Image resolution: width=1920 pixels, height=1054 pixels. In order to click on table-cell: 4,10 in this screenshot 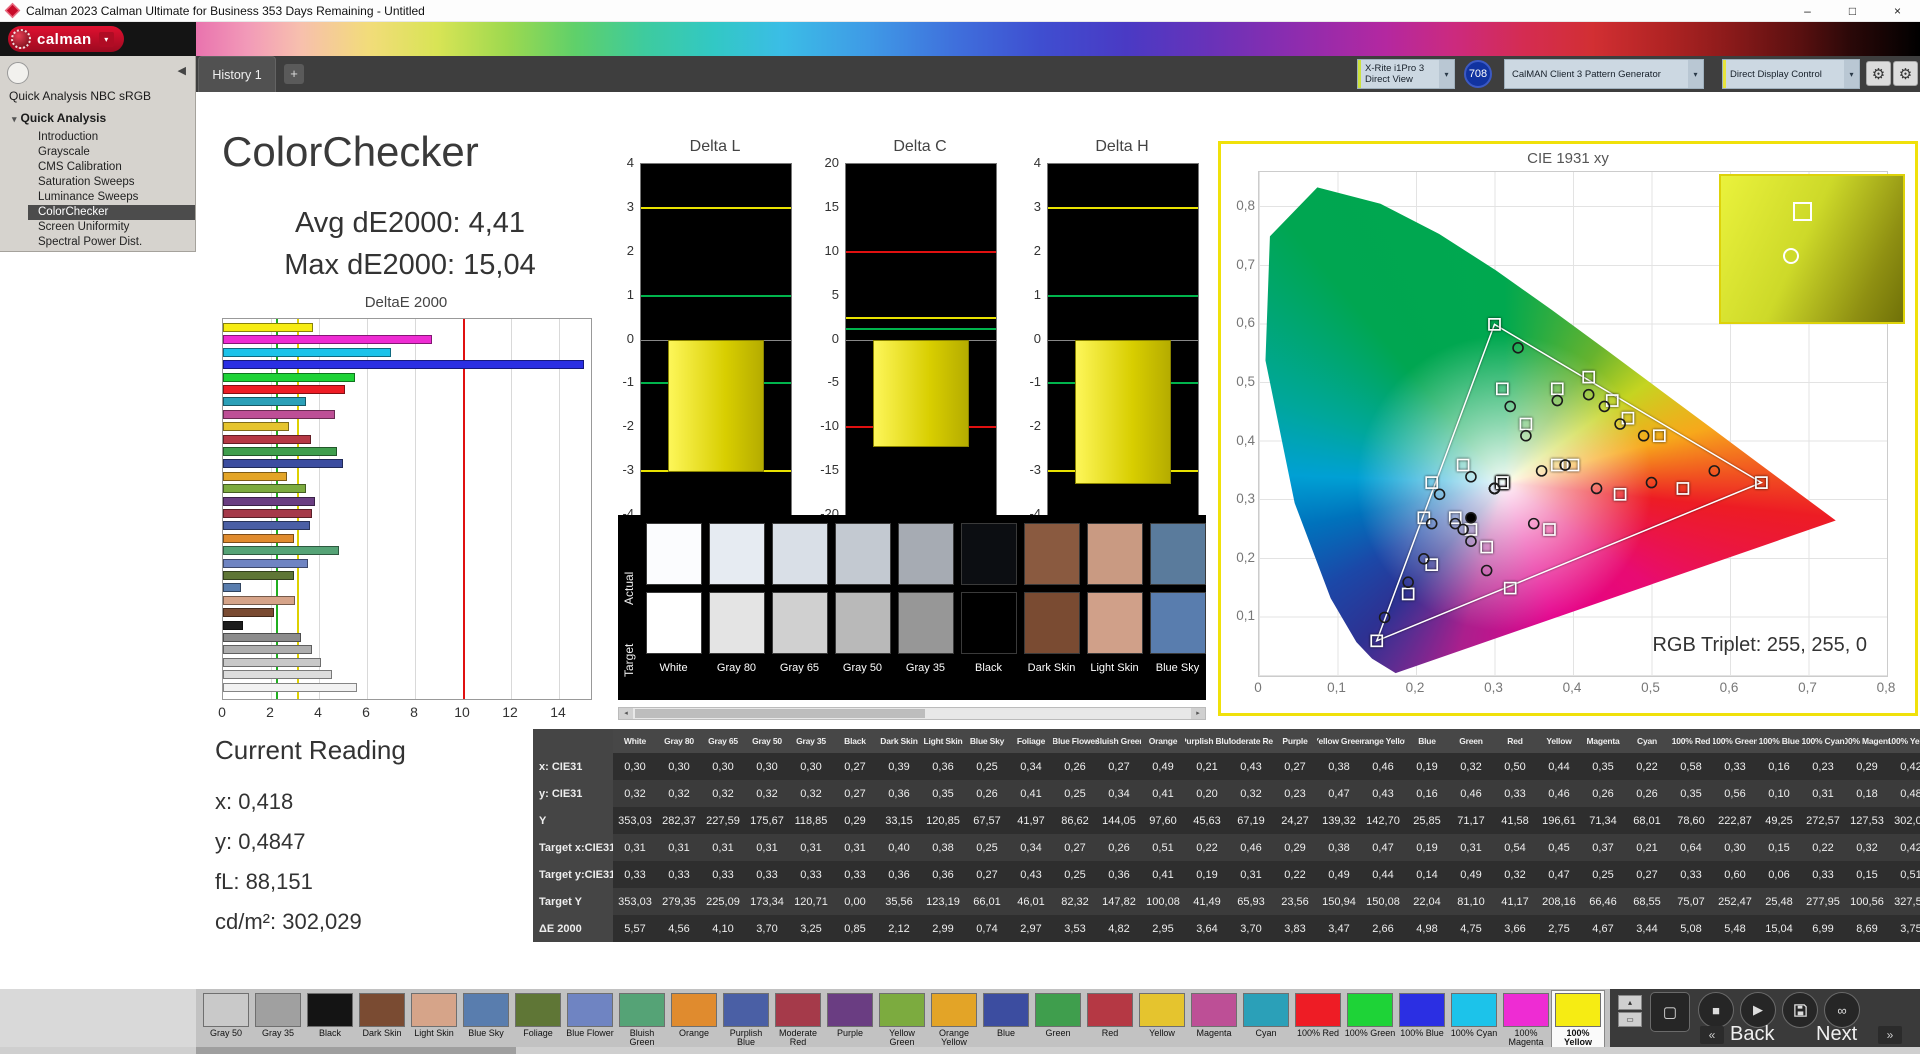, I will do `click(723, 928)`.